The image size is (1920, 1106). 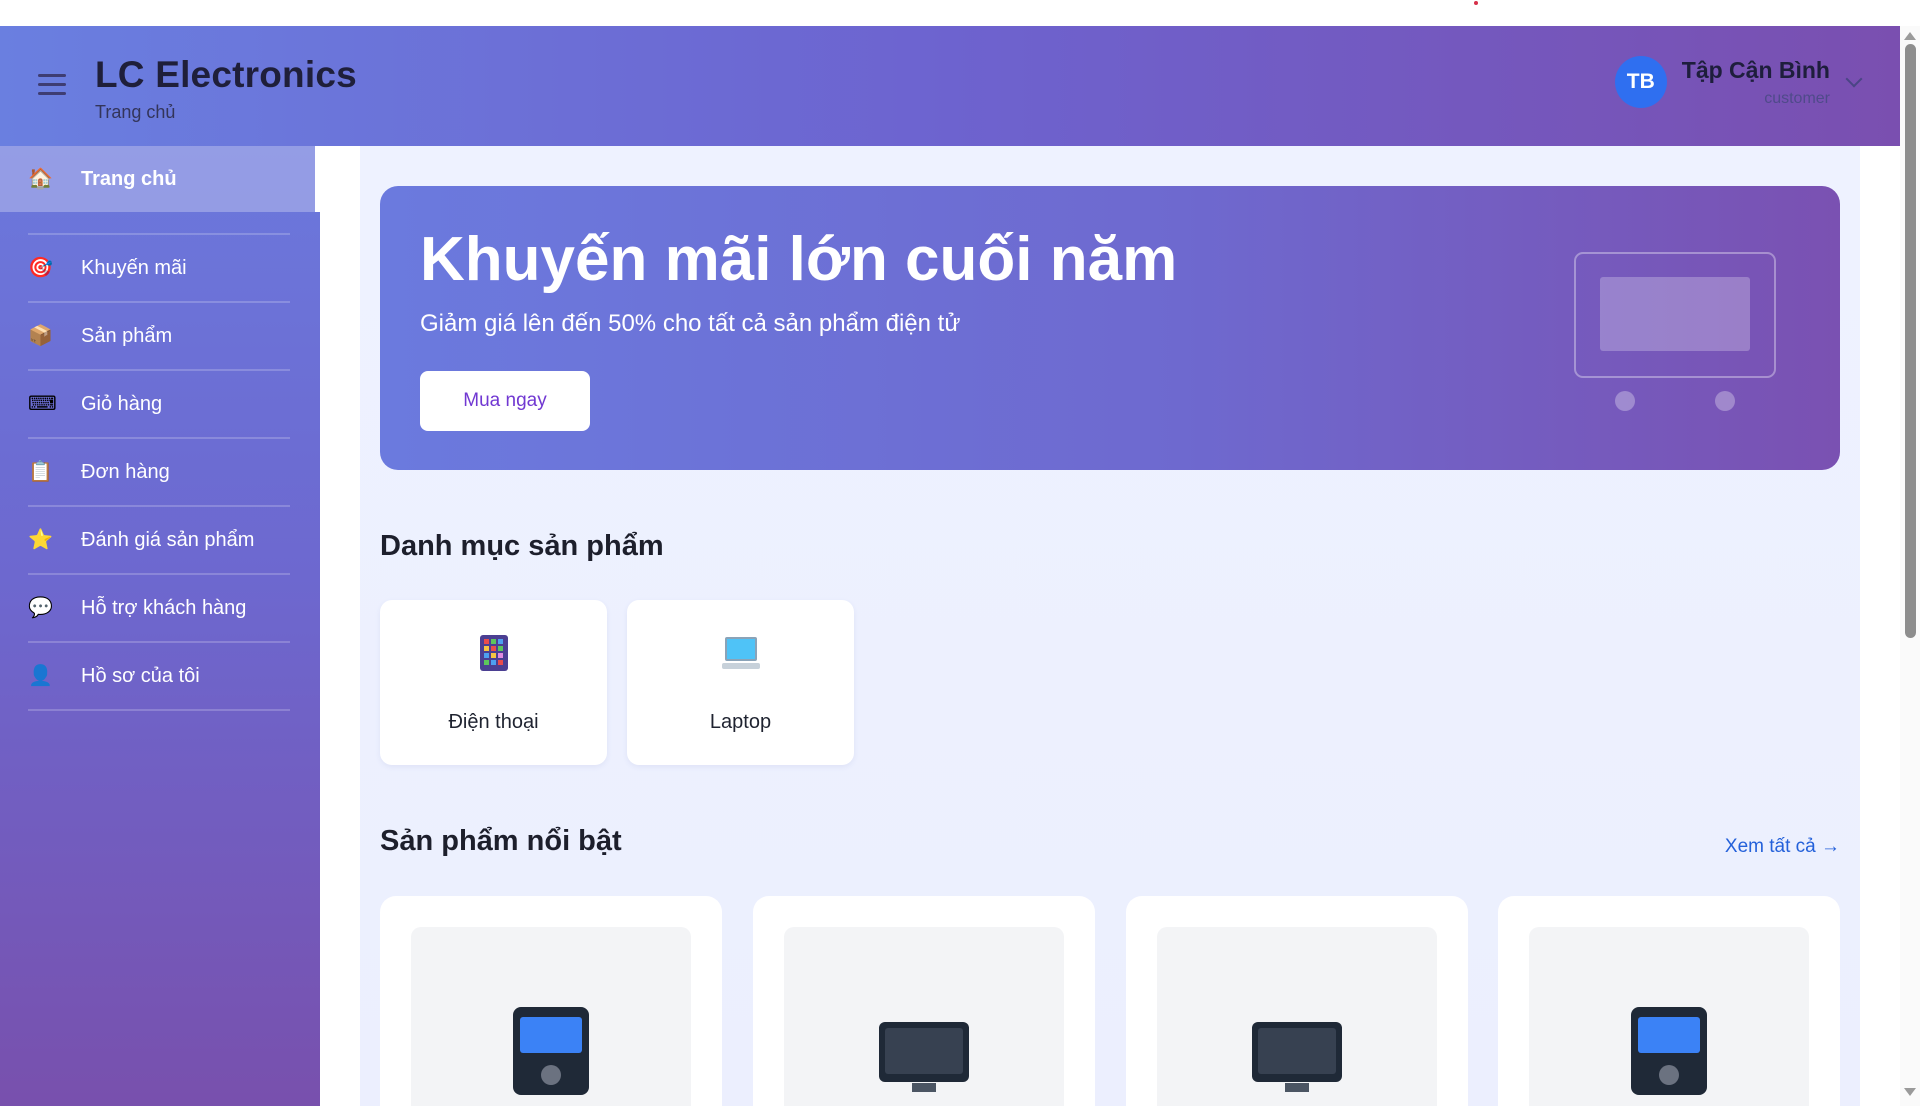 I want to click on chevron-down-icon, so click(x=1854, y=79).